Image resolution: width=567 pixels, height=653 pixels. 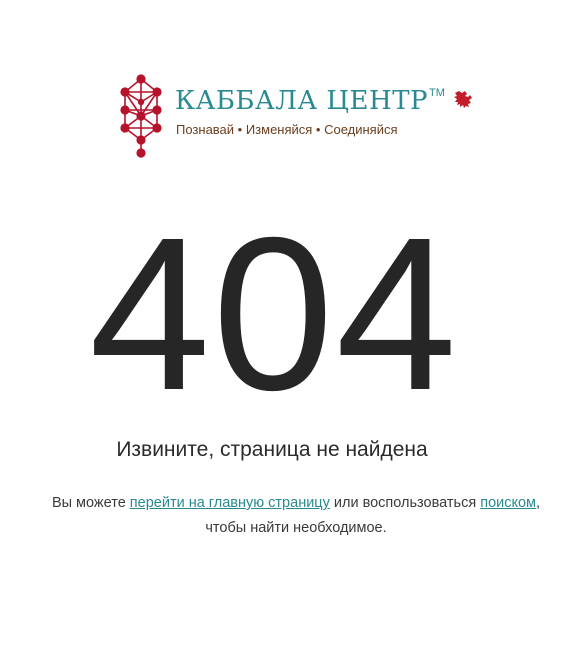 What do you see at coordinates (538, 503) in the screenshot?
I see `help-text-suffix: ,` at bounding box center [538, 503].